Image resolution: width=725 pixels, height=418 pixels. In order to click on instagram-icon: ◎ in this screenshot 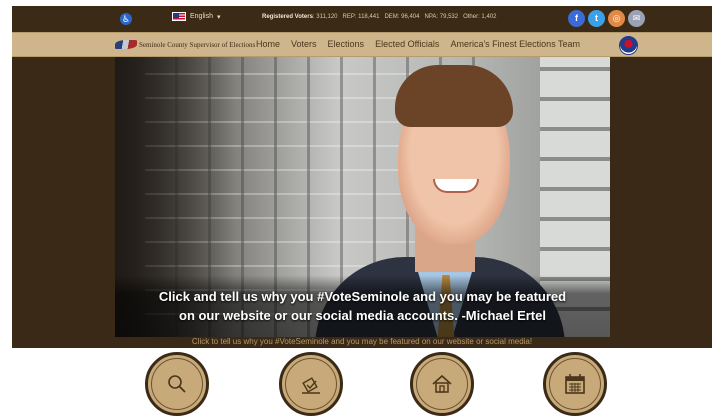, I will do `click(616, 18)`.